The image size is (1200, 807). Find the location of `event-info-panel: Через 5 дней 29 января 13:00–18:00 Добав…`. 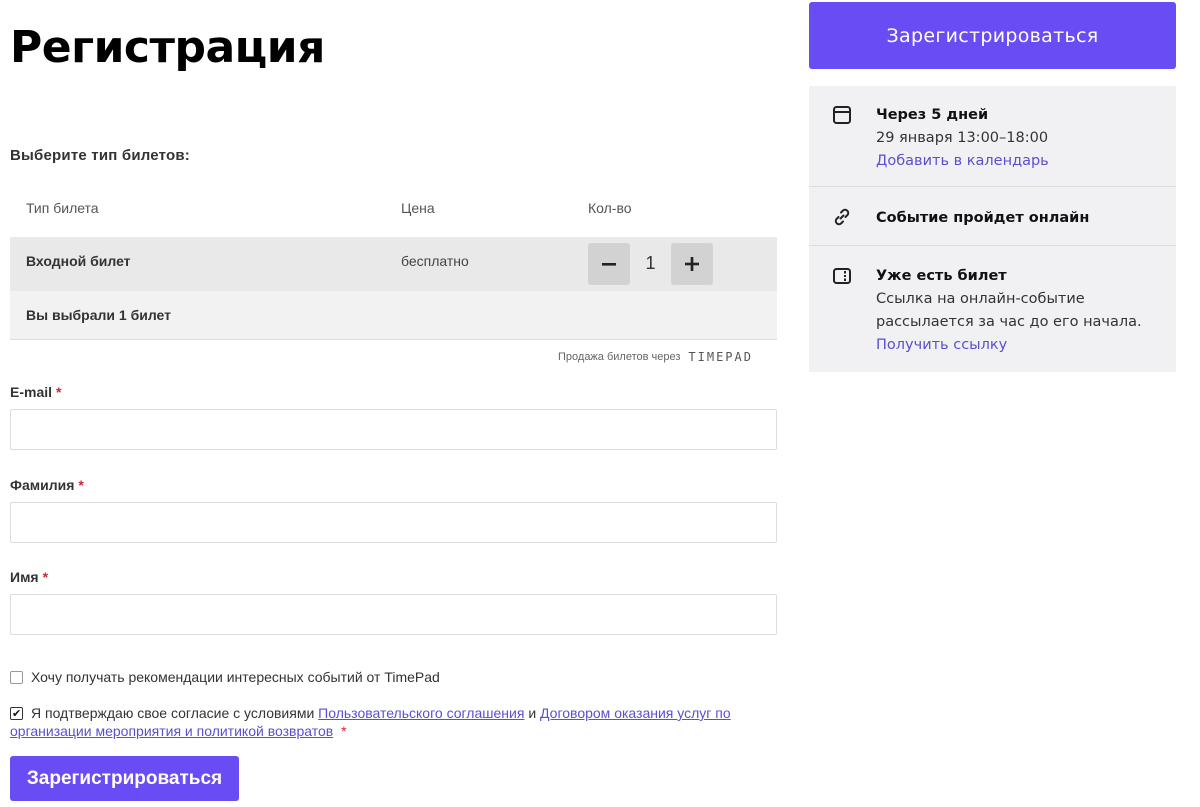

event-info-panel: Через 5 дней 29 января 13:00–18:00 Добав… is located at coordinates (992, 229).